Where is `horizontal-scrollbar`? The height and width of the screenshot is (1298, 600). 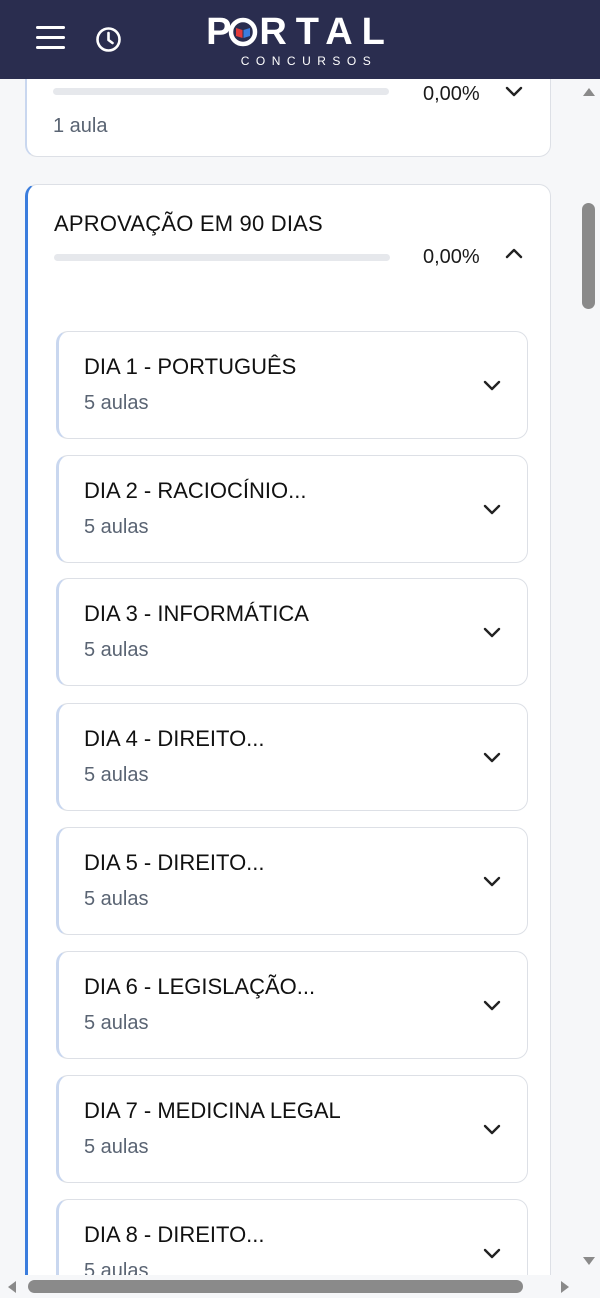
horizontal-scrollbar is located at coordinates (300, 1286).